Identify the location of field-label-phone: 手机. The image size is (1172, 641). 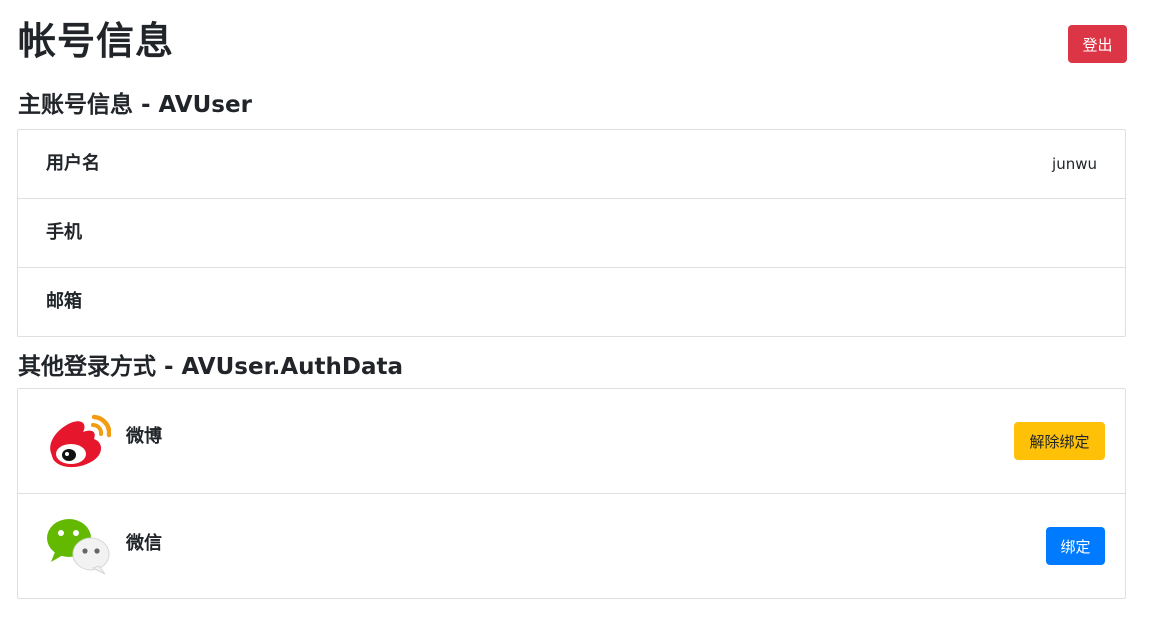
(64, 232).